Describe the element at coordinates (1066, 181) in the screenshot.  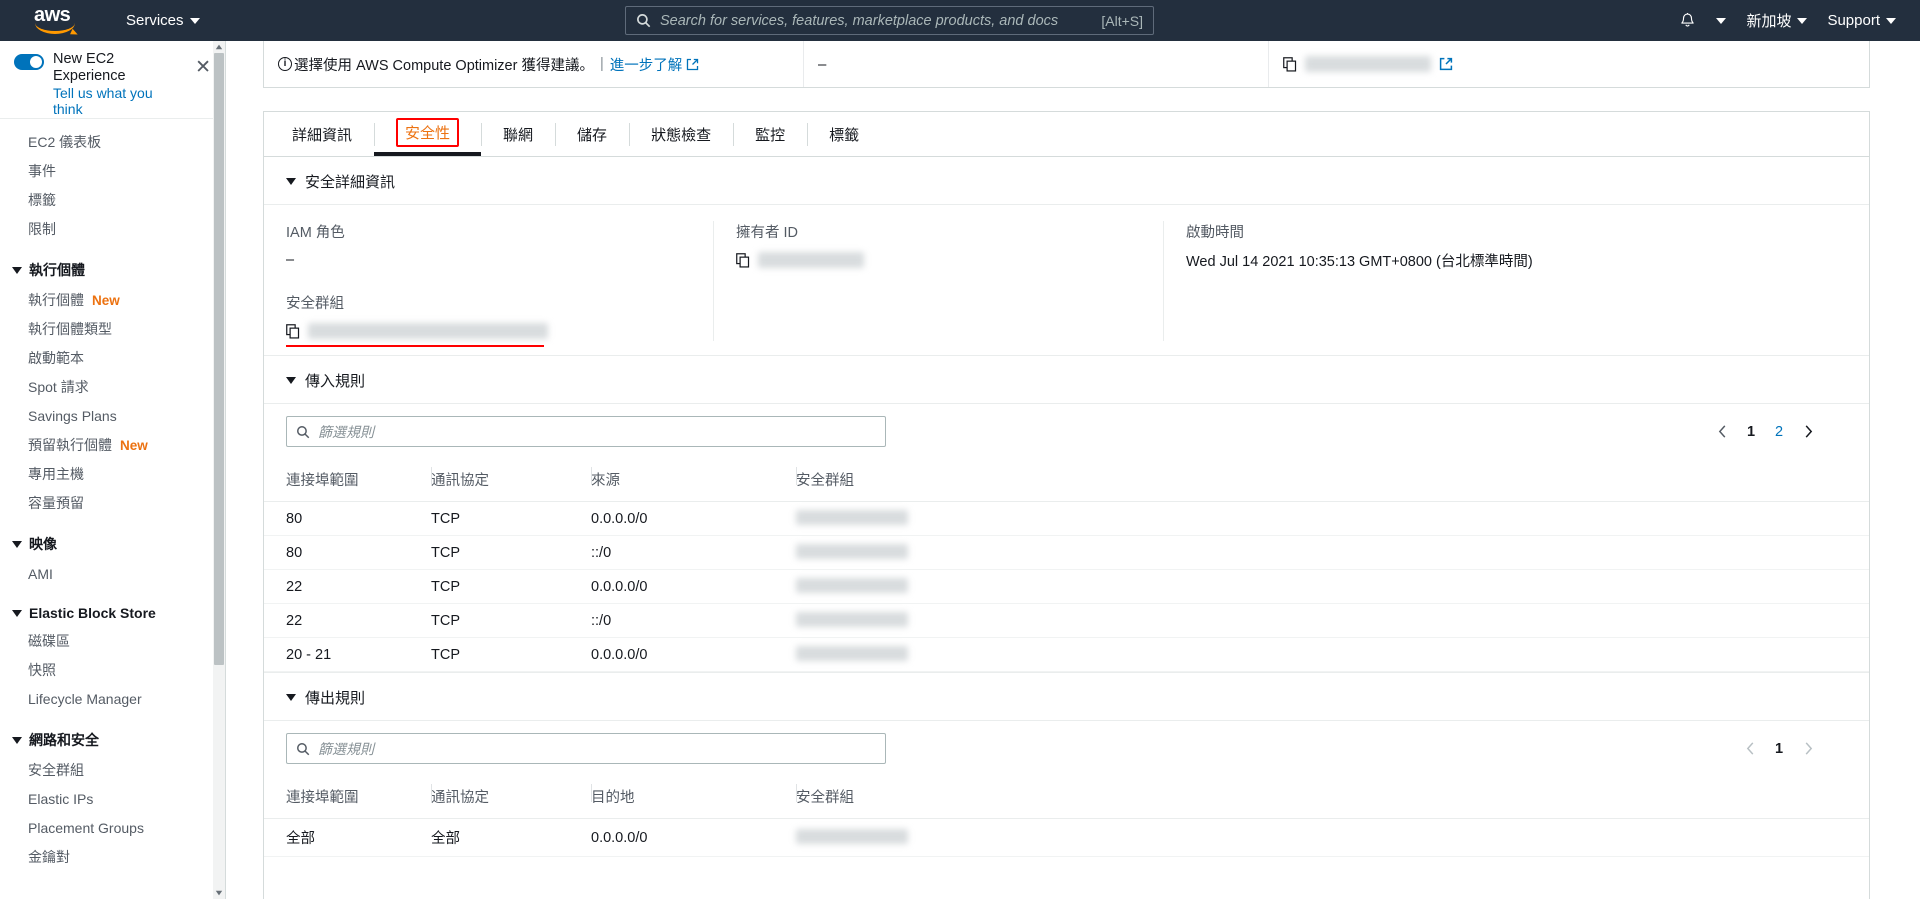
I see `security-details-section-header: 安全詳細資訊` at that location.